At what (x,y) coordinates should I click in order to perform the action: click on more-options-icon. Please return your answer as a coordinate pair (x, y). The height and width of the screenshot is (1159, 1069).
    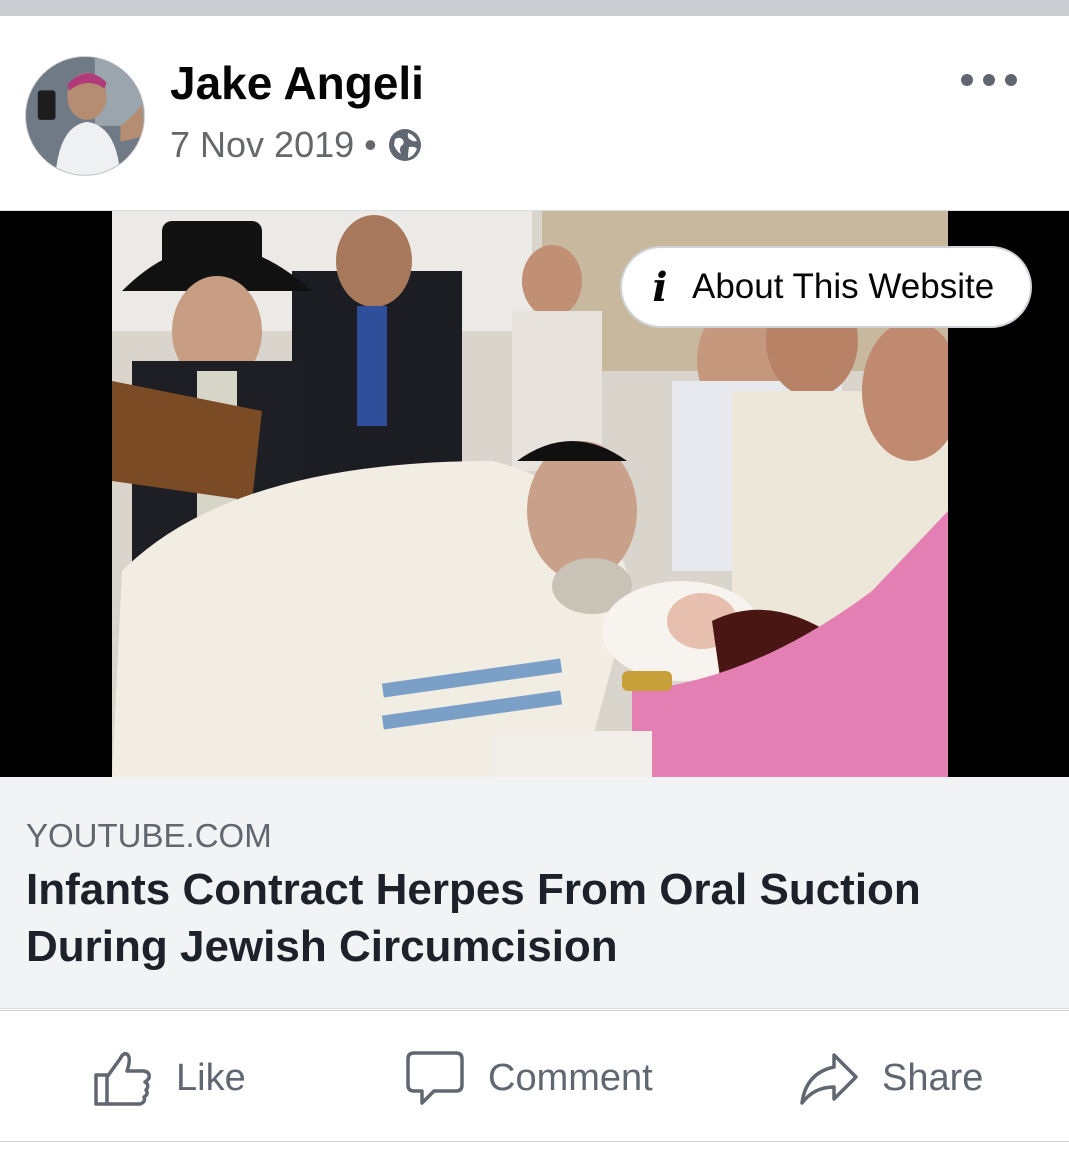
    Looking at the image, I should click on (989, 80).